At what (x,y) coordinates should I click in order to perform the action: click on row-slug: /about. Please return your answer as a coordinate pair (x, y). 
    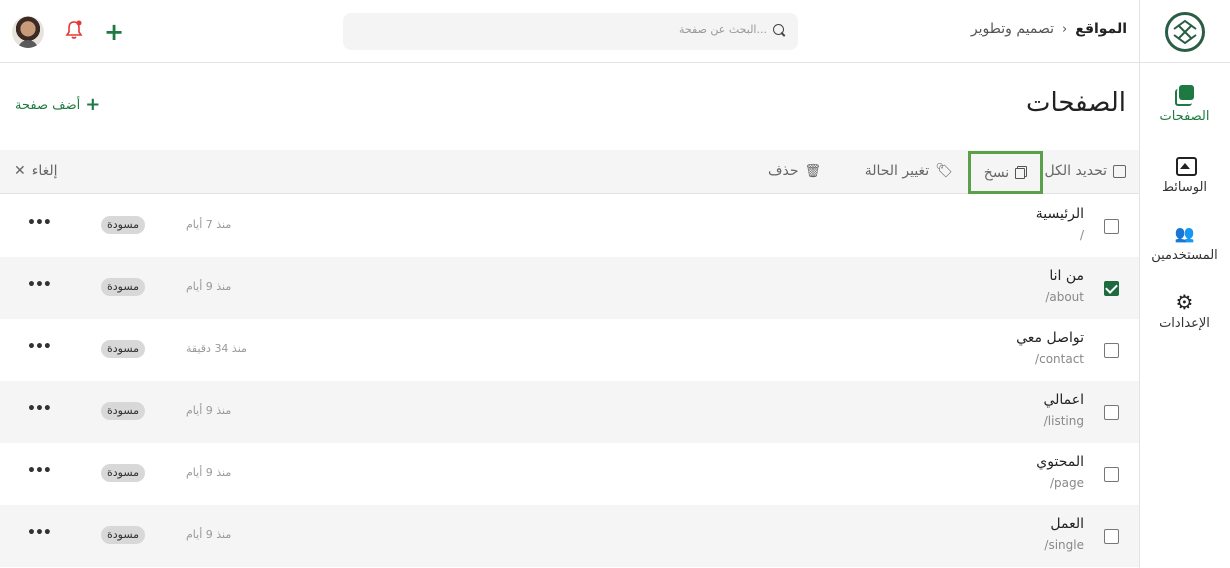
    Looking at the image, I should click on (1064, 297).